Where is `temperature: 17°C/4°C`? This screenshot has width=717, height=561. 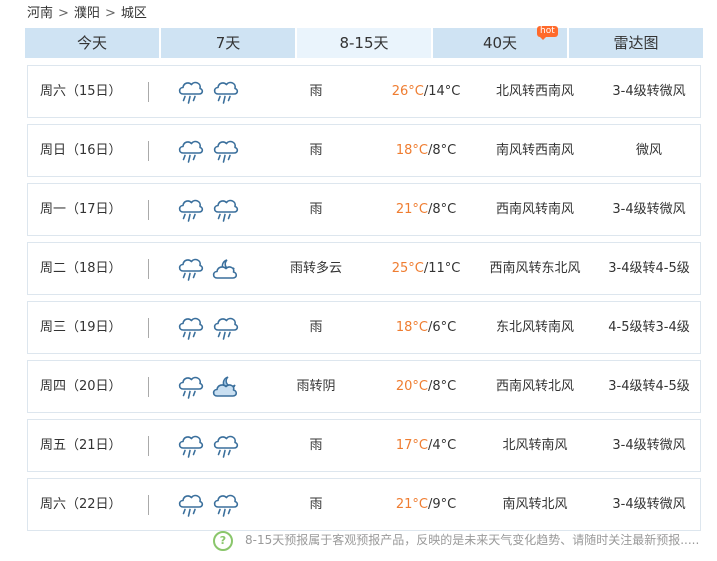 temperature: 17°C/4°C is located at coordinates (426, 445).